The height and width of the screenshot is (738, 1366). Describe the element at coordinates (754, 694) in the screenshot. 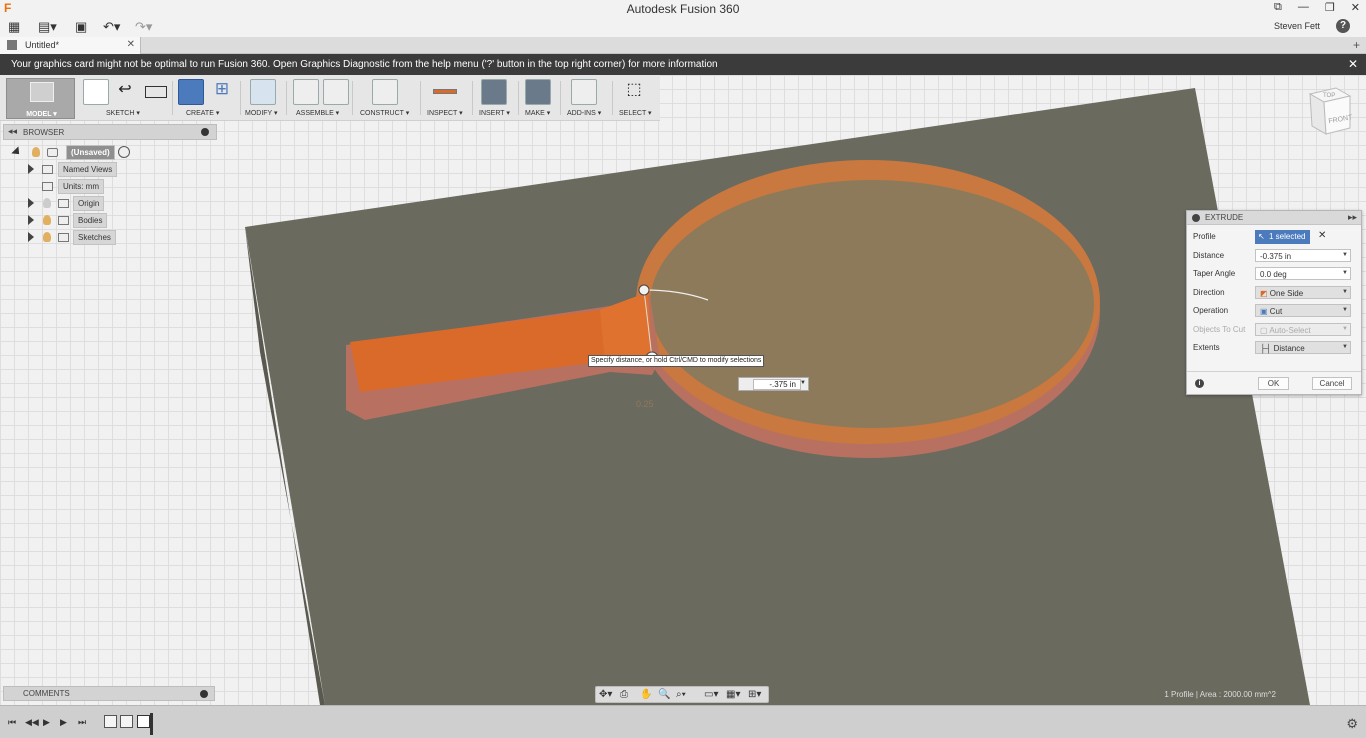

I see `viewports-icon: ⊞▾` at that location.